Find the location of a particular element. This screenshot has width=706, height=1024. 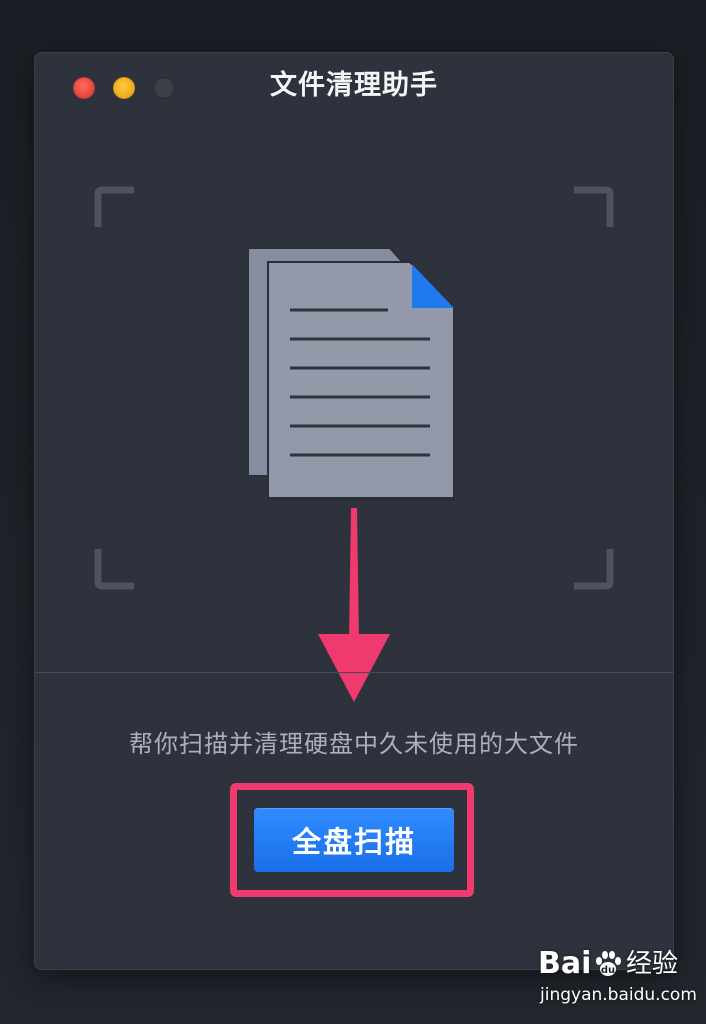

corner-bottom-left is located at coordinates (114, 569).